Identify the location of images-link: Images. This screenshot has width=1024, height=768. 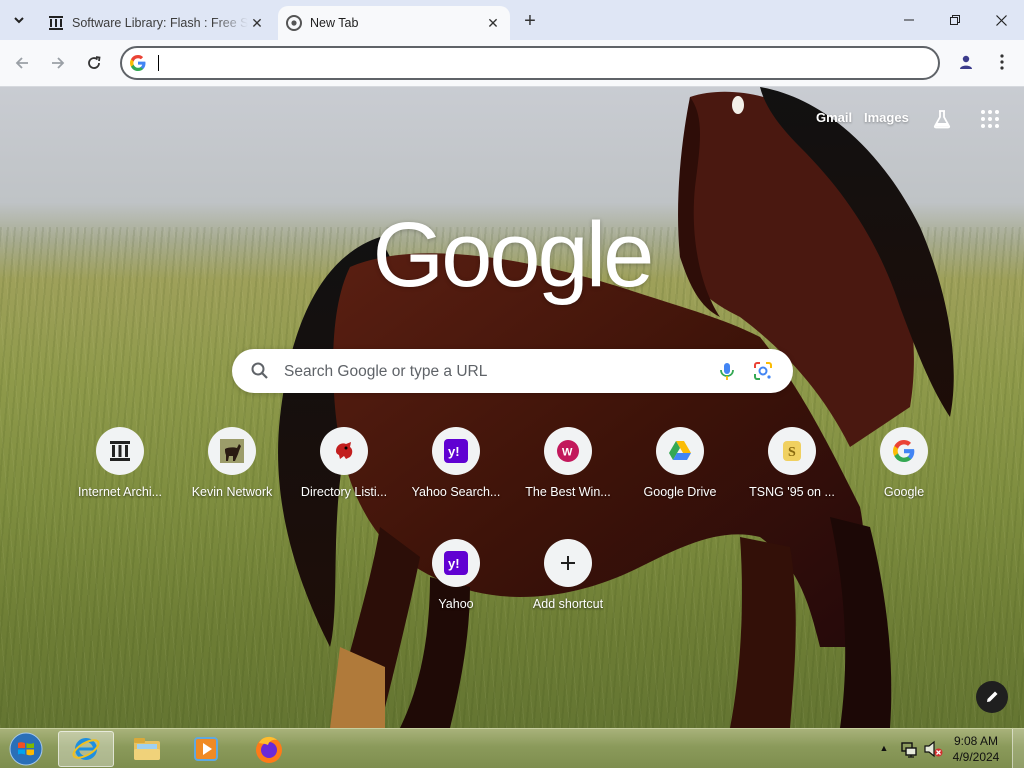
(886, 117).